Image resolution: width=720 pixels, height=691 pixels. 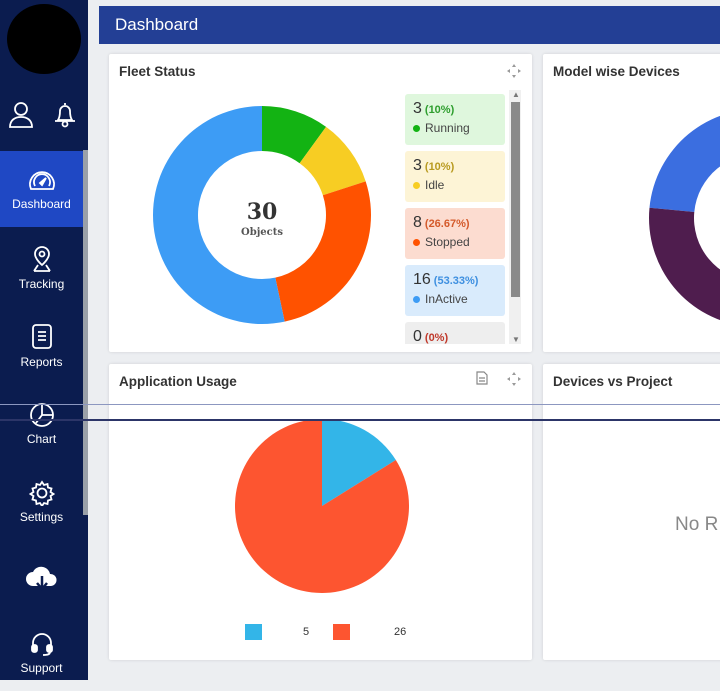 I want to click on status-count: 16, so click(x=422, y=279).